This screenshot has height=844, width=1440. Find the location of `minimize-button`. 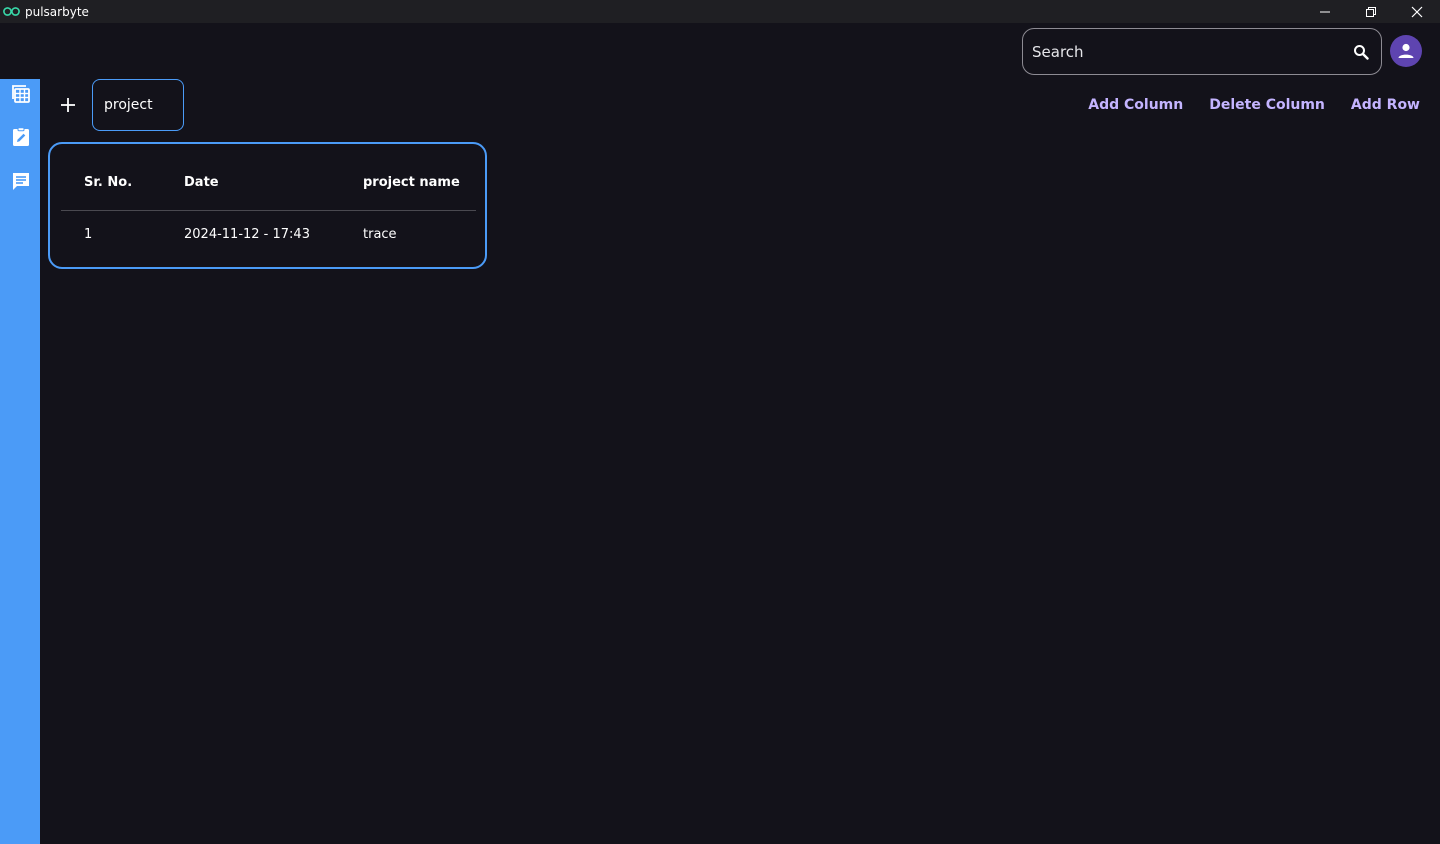

minimize-button is located at coordinates (1325, 11).